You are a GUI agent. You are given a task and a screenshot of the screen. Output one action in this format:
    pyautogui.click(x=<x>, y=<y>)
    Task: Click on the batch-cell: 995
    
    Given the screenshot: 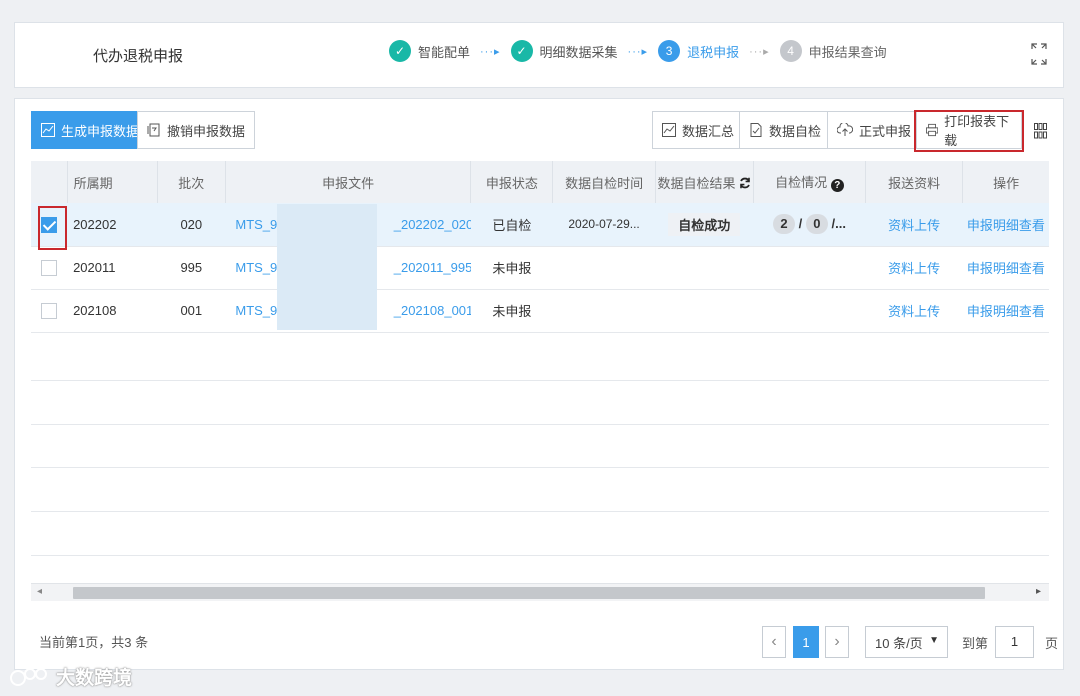 What is the action you would take?
    pyautogui.click(x=191, y=268)
    